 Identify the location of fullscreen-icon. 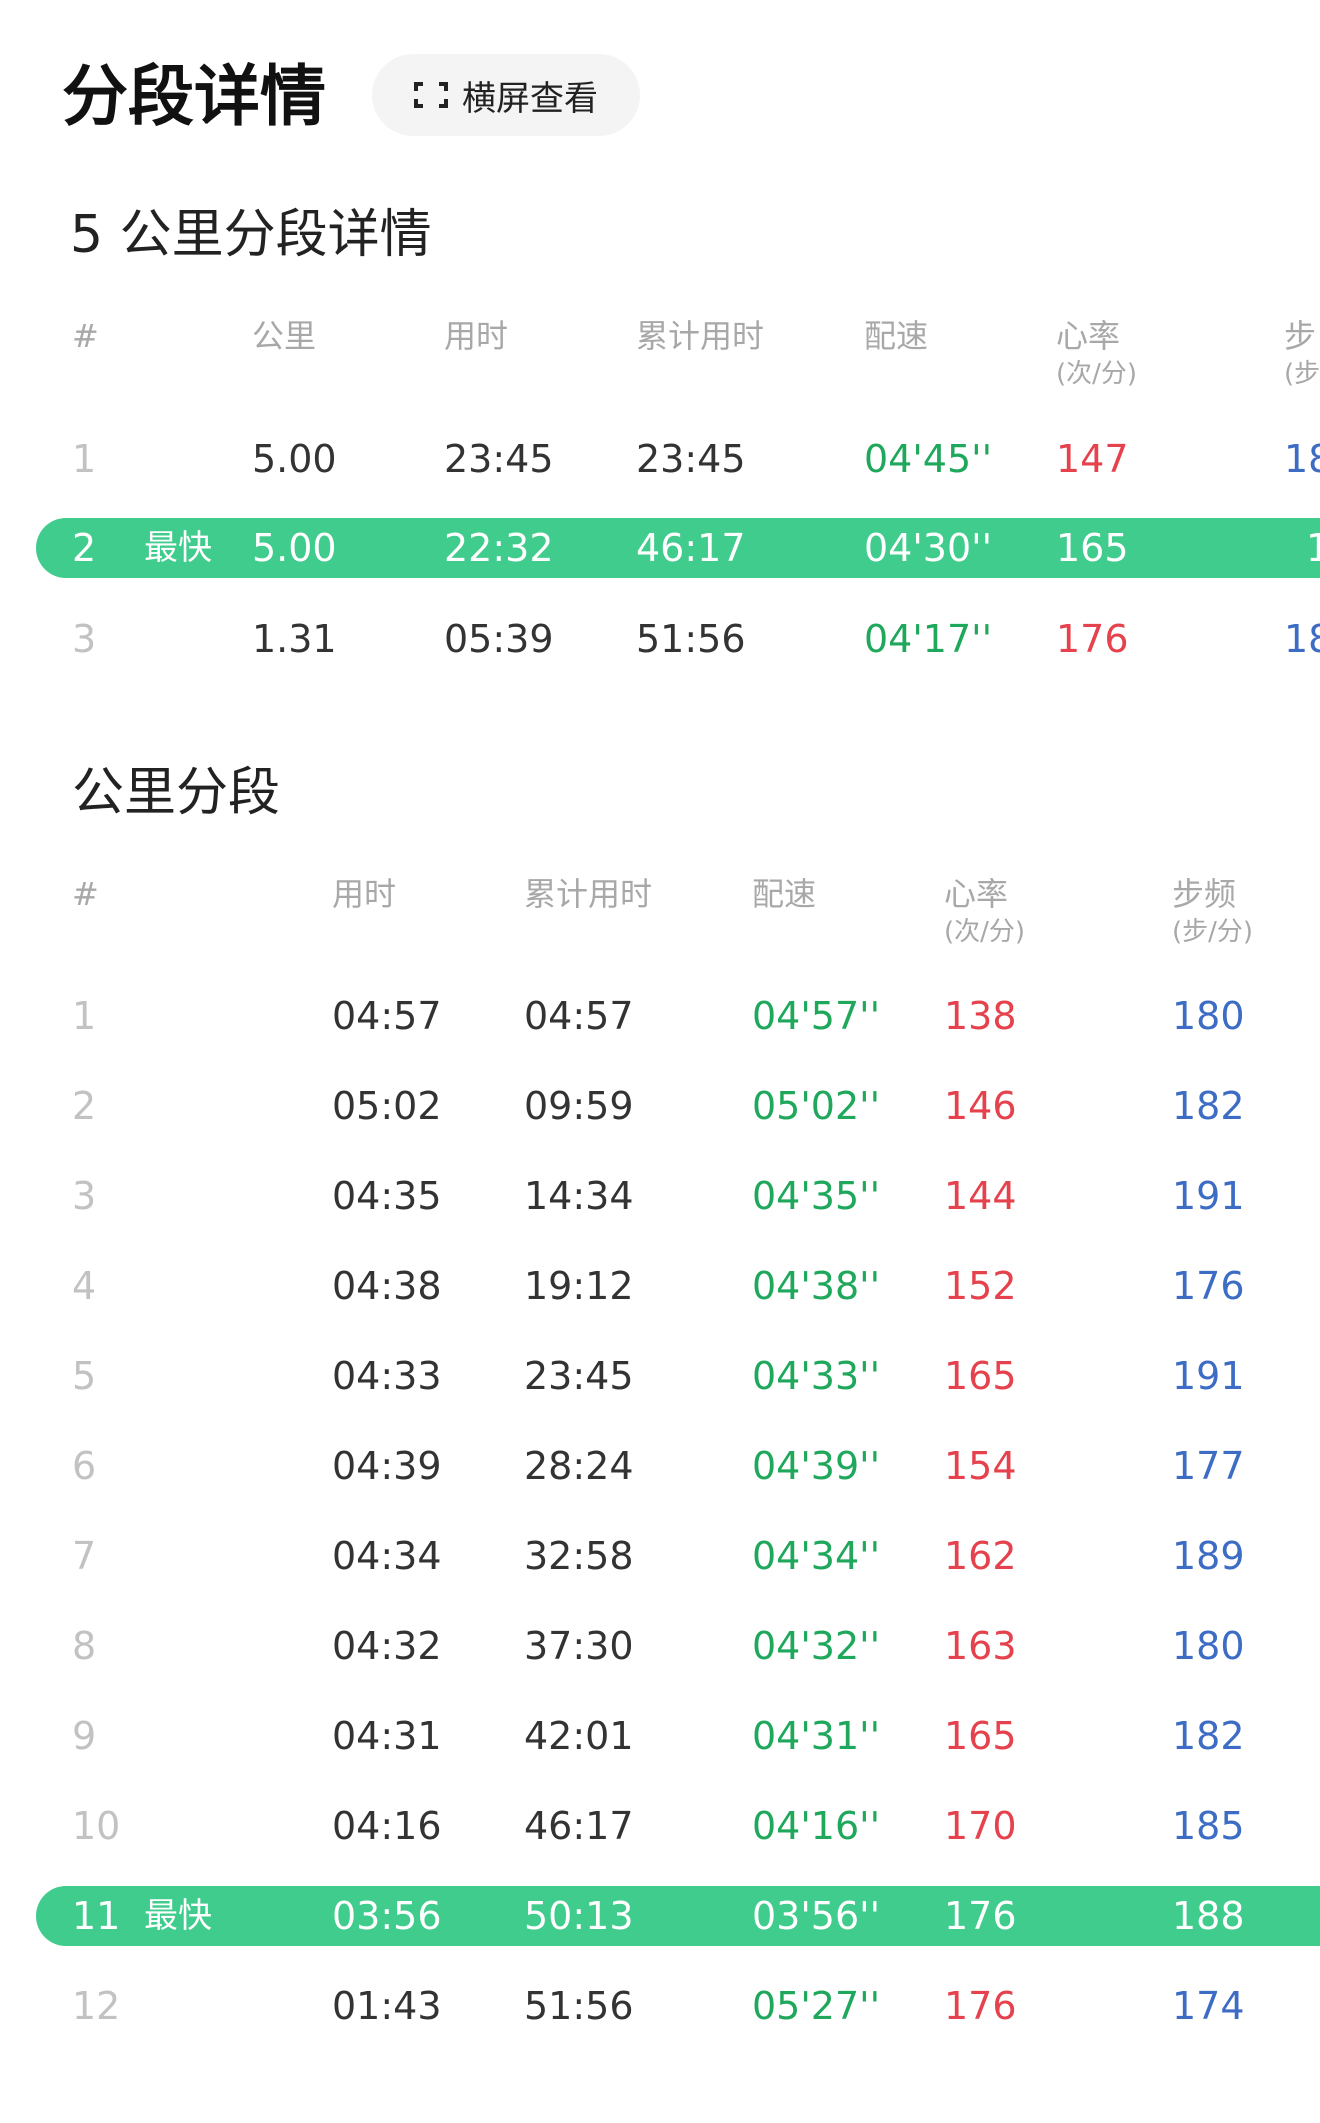
(431, 95).